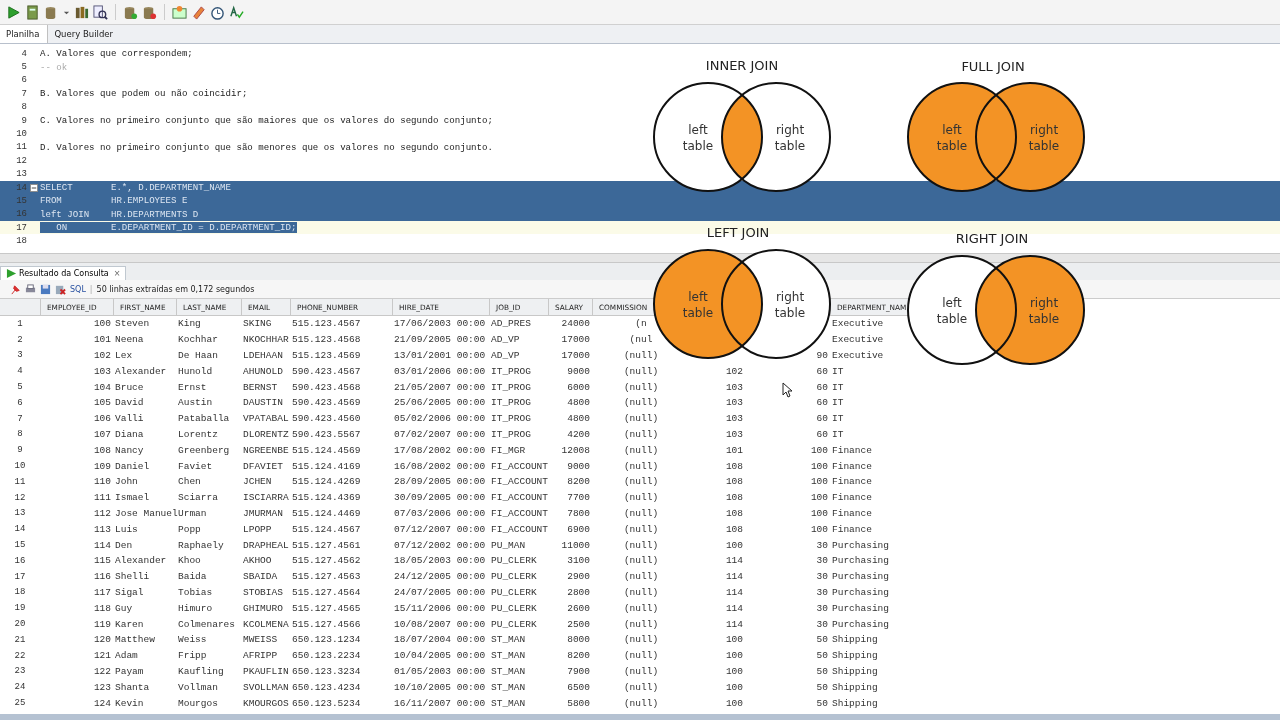 The image size is (1280, 720). Describe the element at coordinates (78, 289) in the screenshot. I see `sql-link: SQL` at that location.